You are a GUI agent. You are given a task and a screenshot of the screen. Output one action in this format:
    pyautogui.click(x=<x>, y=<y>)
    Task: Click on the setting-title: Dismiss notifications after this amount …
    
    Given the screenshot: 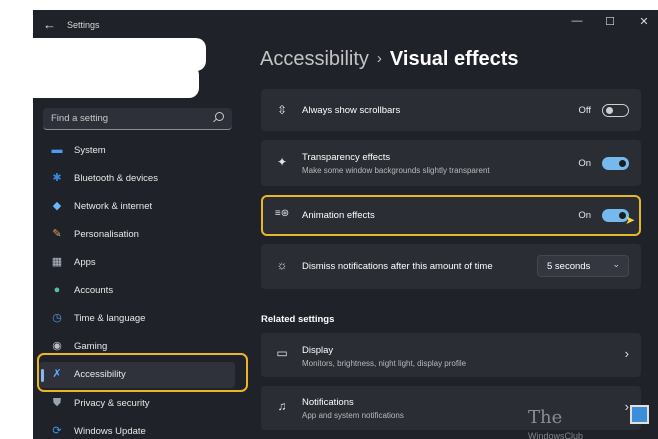 What is the action you would take?
    pyautogui.click(x=397, y=266)
    